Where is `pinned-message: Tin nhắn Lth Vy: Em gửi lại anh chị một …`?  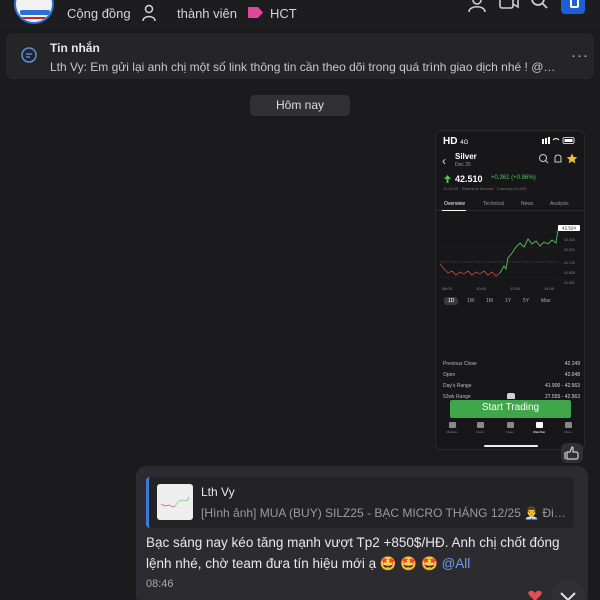
pinned-message: Tin nhắn Lth Vy: Em gửi lại anh chị một … is located at coordinates (300, 56).